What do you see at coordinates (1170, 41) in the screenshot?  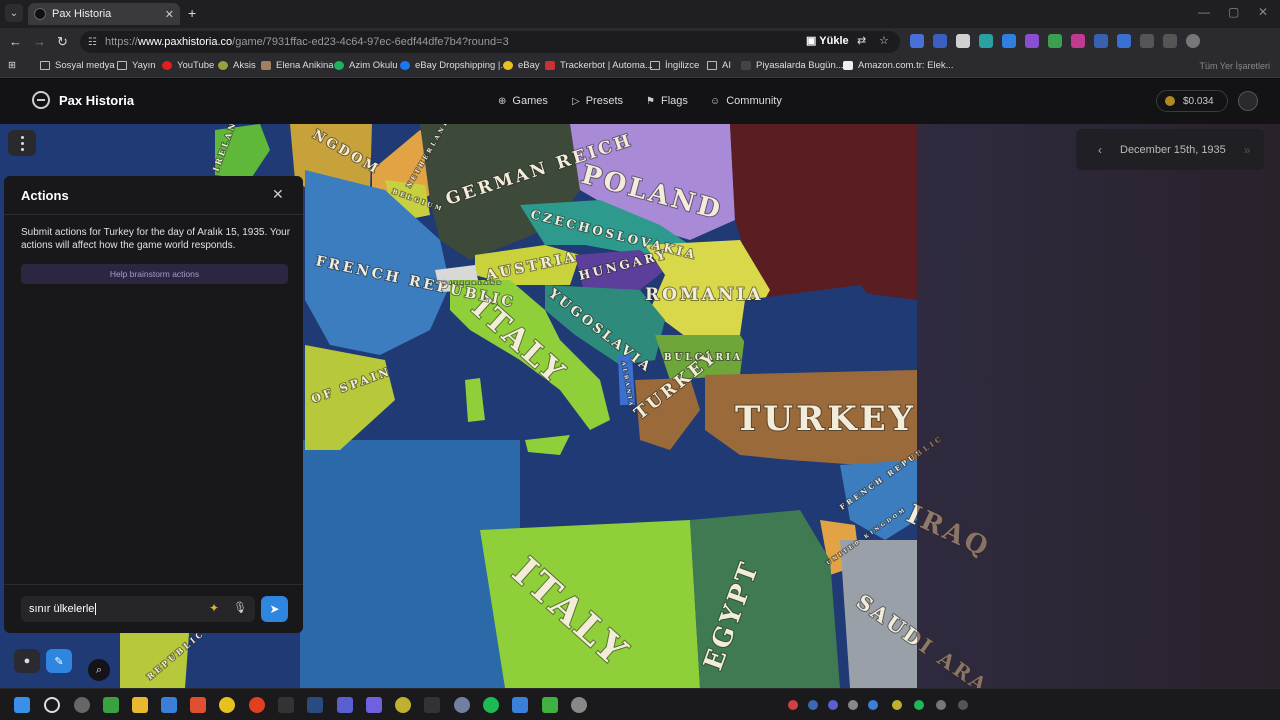 I see `reading-list-icon` at bounding box center [1170, 41].